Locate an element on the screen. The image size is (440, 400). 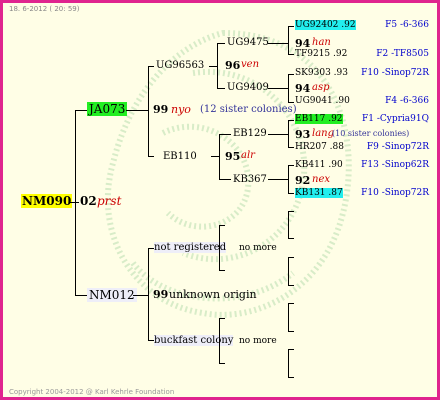
sire-breeder-code: nyo is located at coordinates (181, 109).